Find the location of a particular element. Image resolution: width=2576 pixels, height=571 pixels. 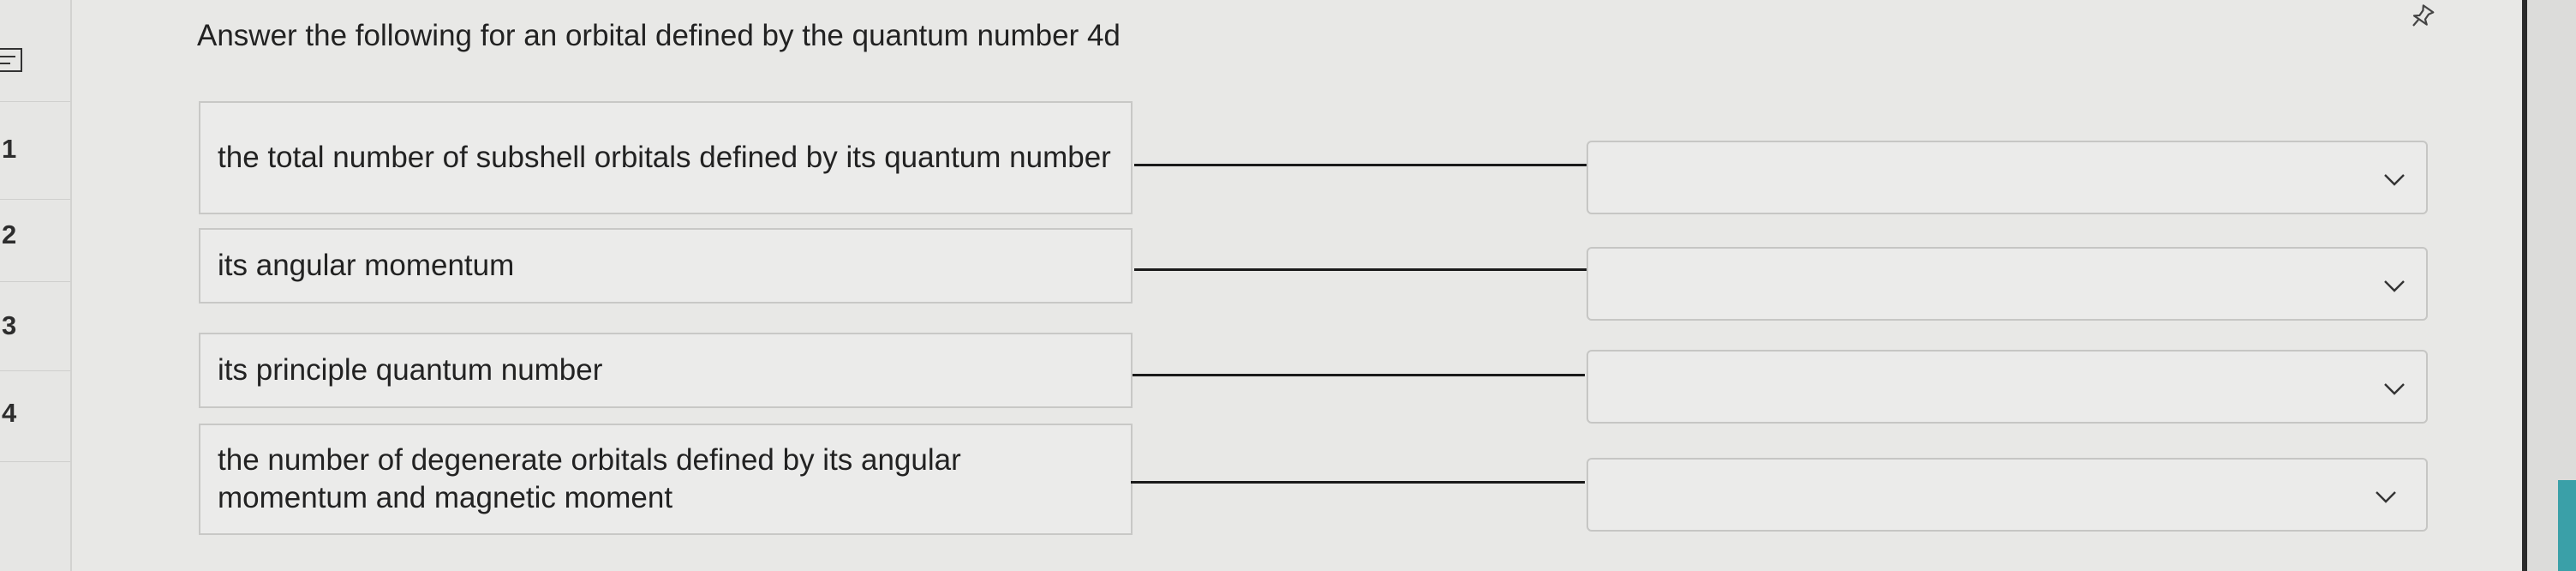

list-icon is located at coordinates (11, 60).